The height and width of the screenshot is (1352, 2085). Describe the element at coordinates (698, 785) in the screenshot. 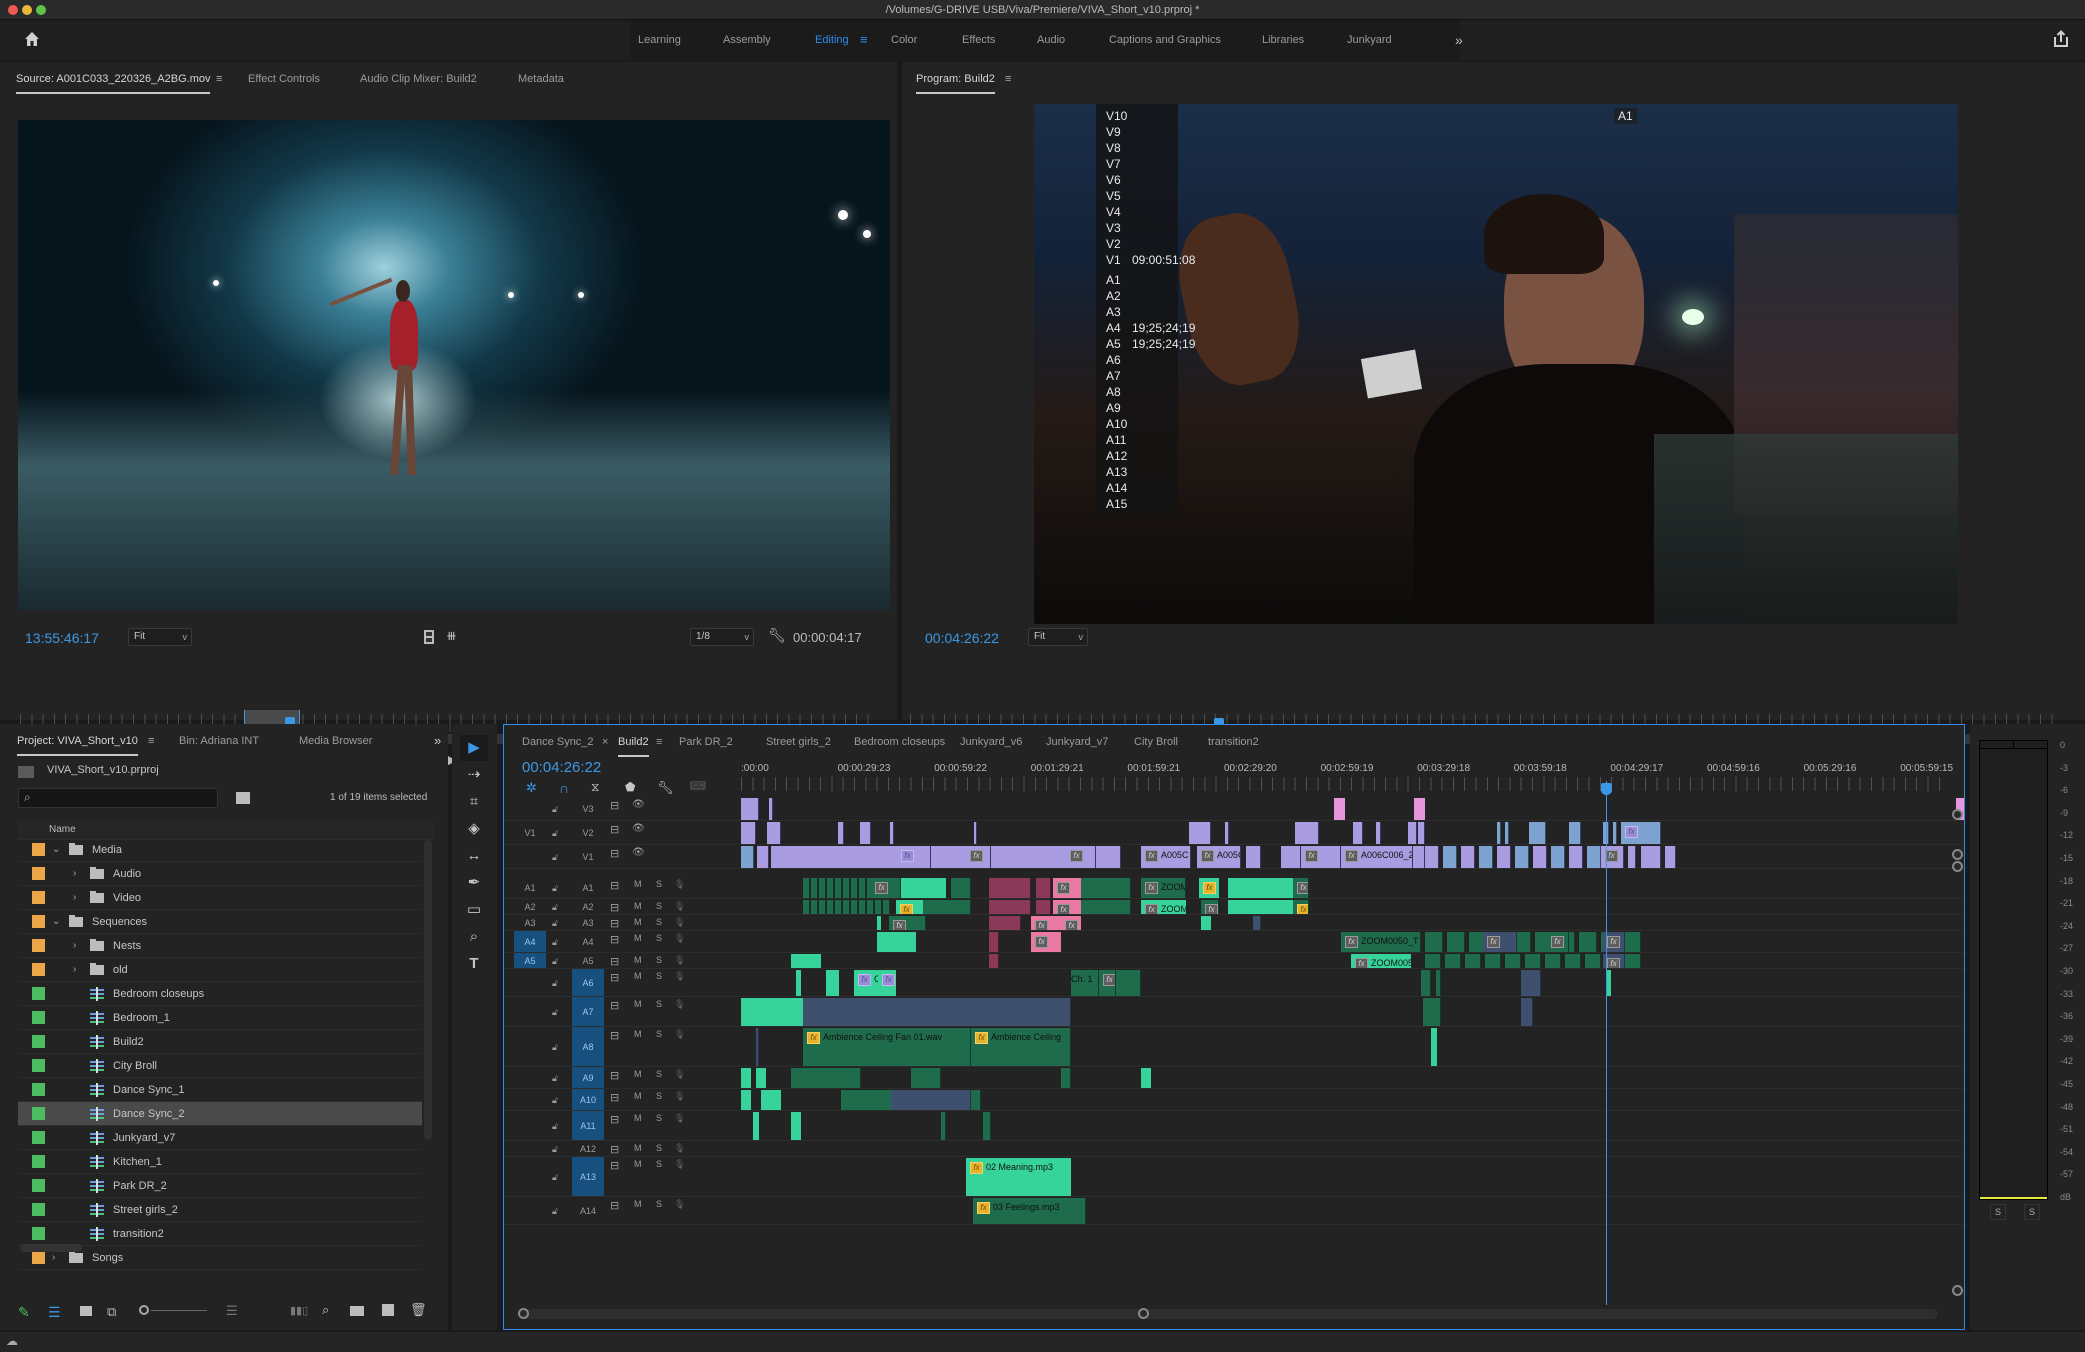

I see `captions-icon: CC` at that location.